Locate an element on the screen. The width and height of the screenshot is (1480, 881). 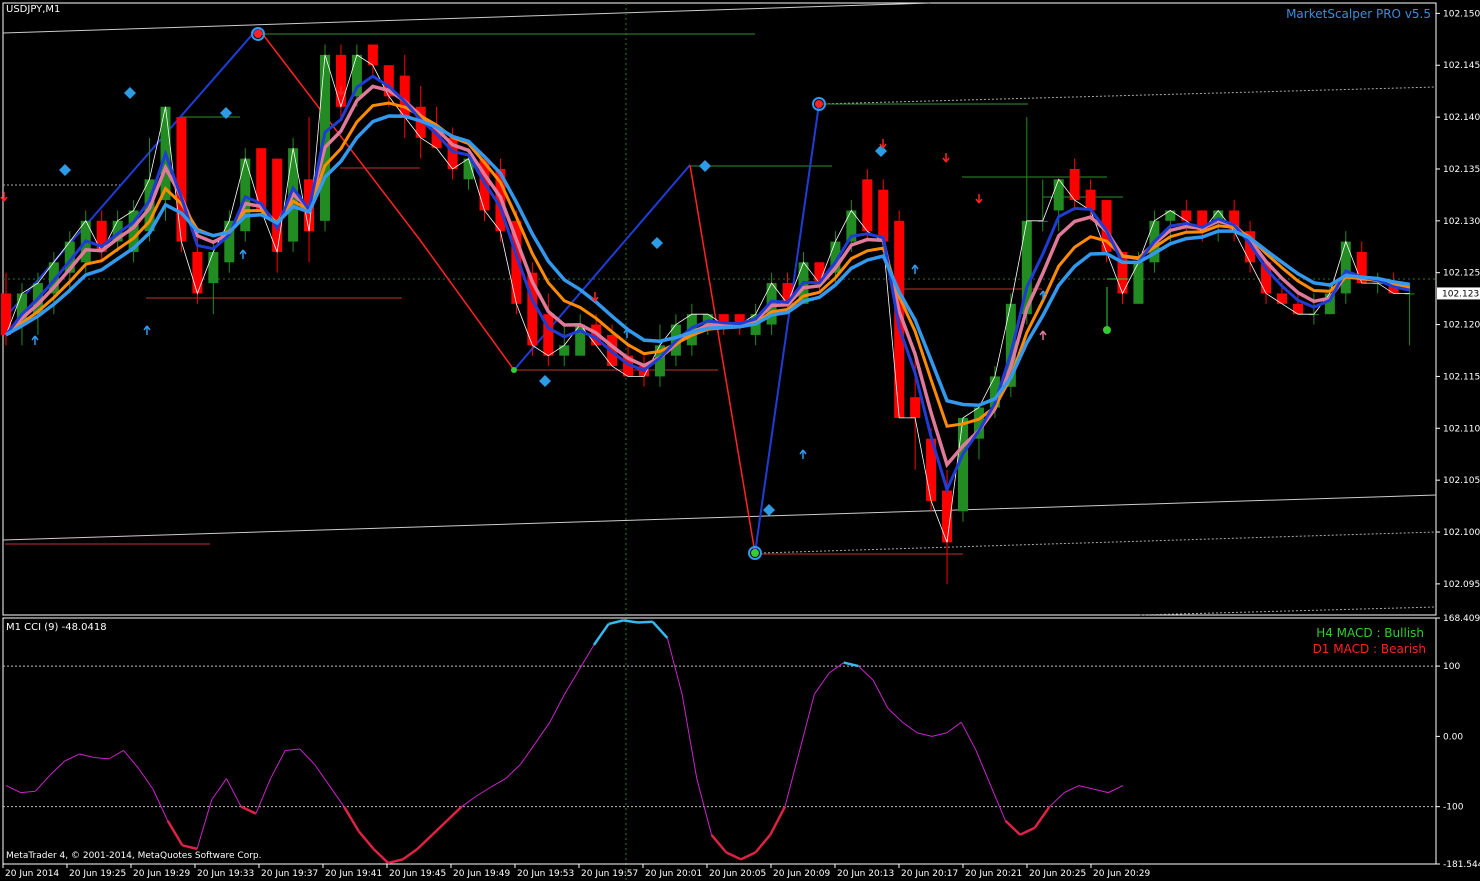
time-label: 20 Jun 19:29 is located at coordinates (161, 874).